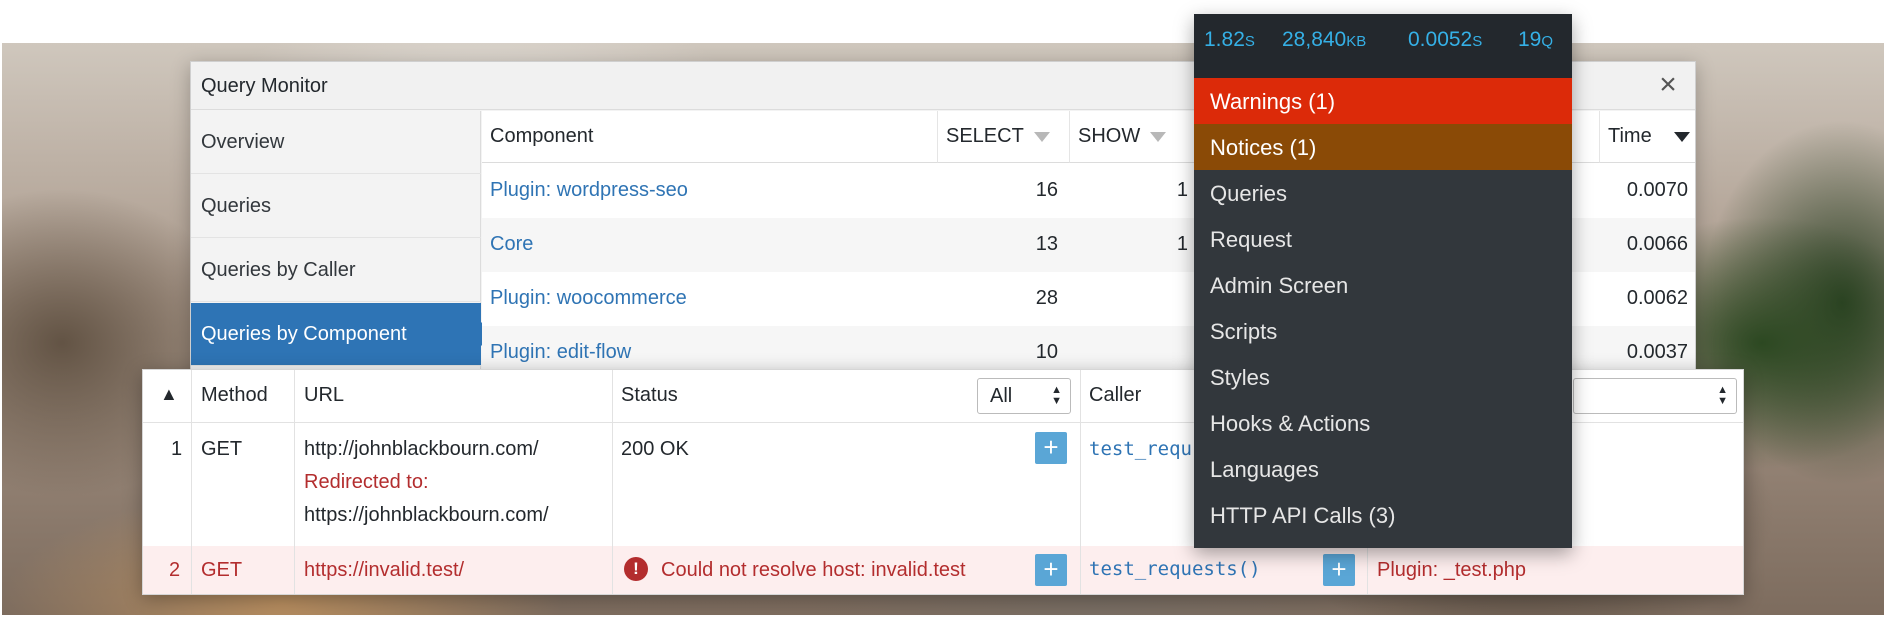 The height and width of the screenshot is (620, 1886). I want to click on sidebar-item-queries: Queries, so click(336, 206).